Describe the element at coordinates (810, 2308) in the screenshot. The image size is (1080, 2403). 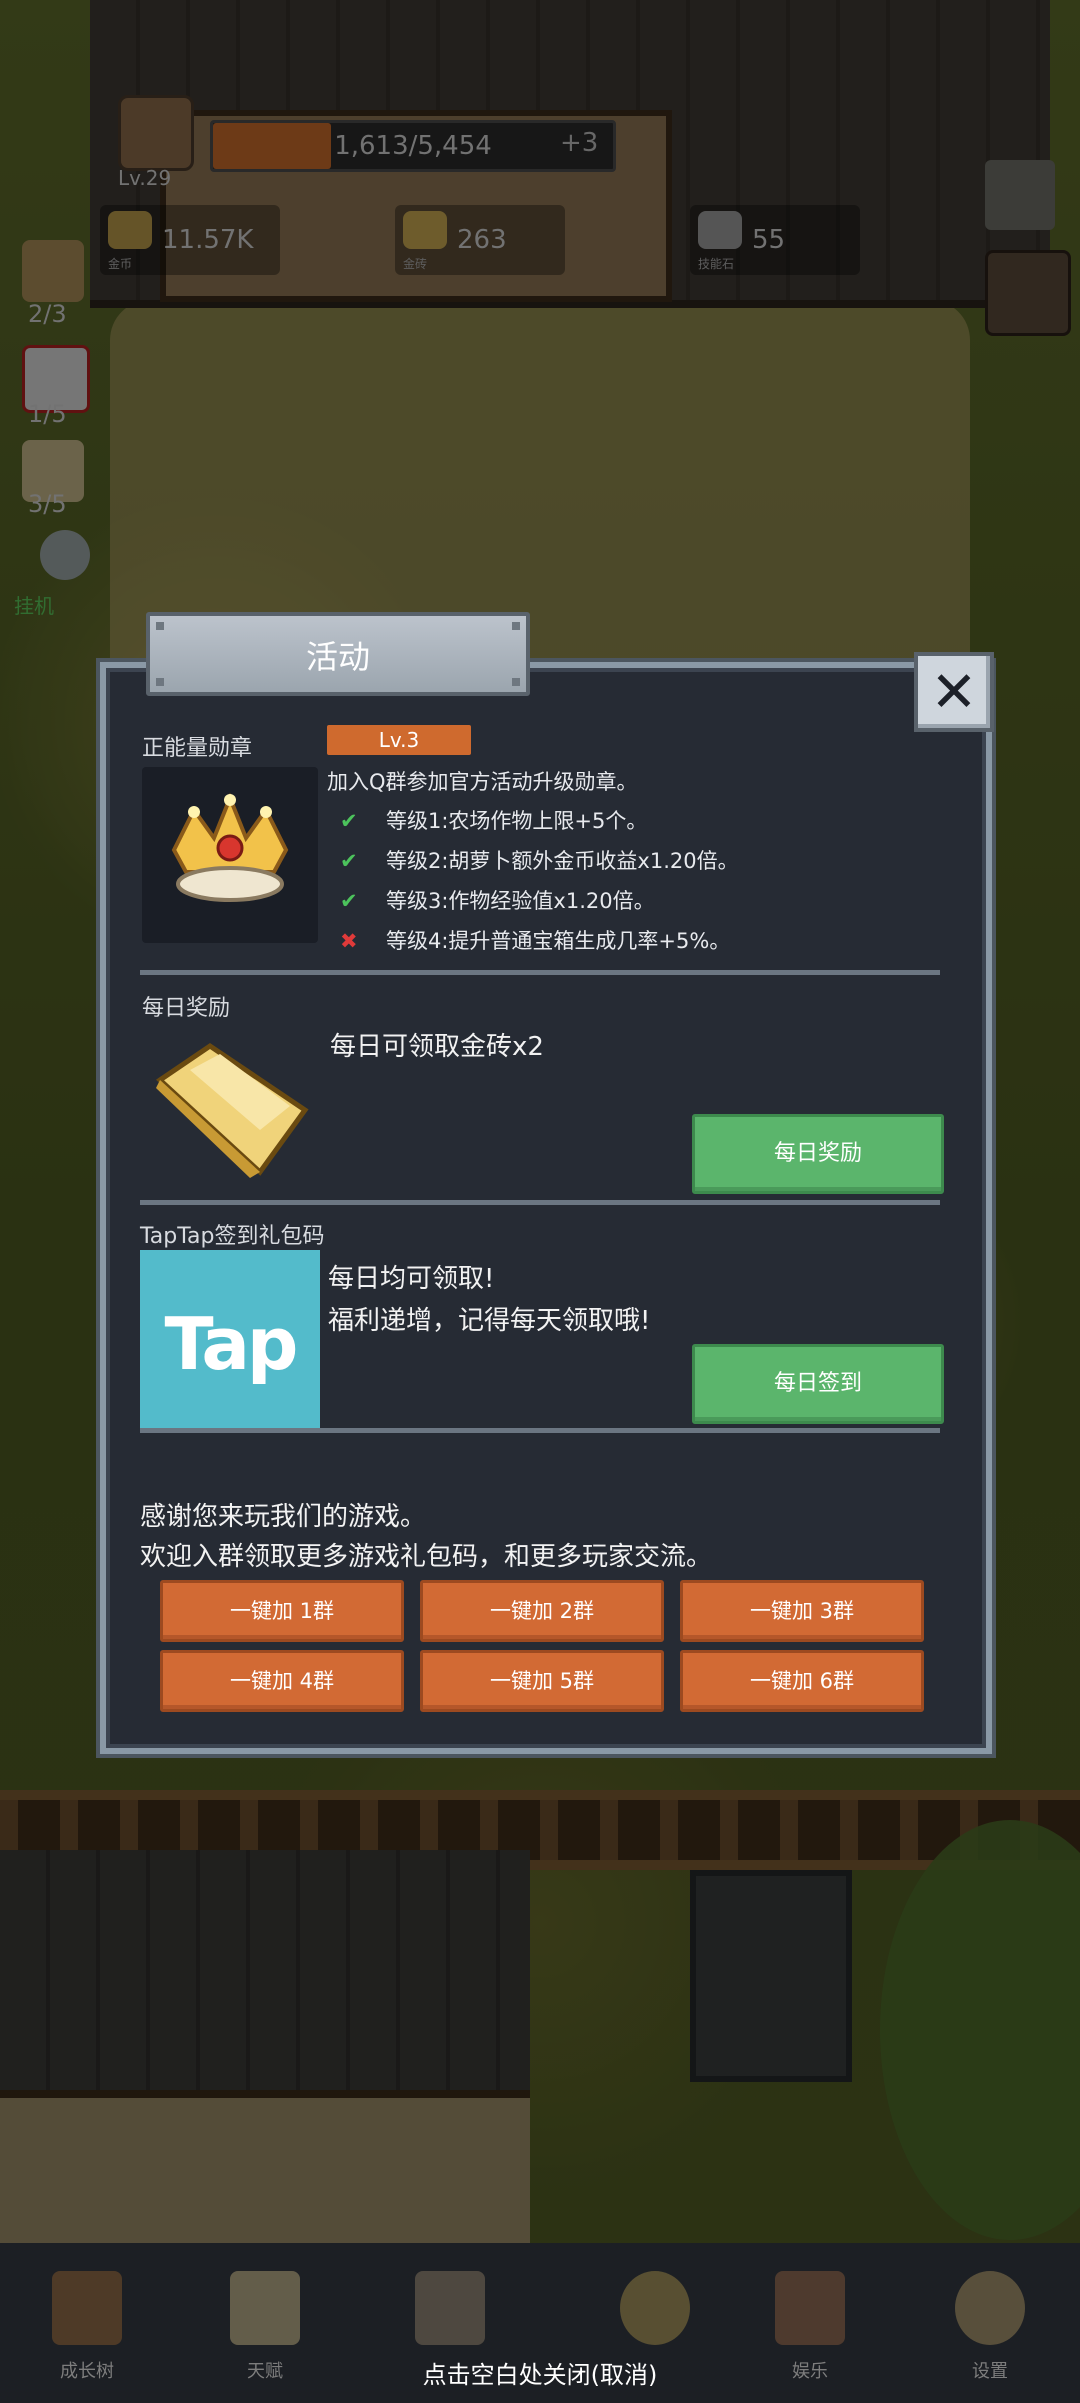
I see `flag-icon` at that location.